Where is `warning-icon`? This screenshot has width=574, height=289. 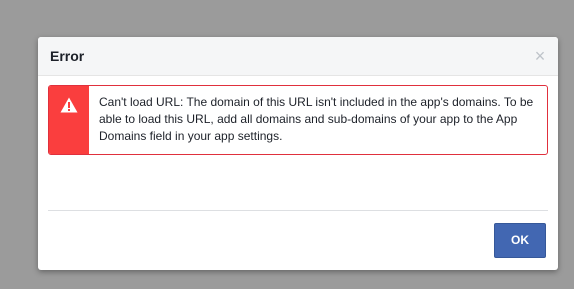 warning-icon is located at coordinates (69, 105).